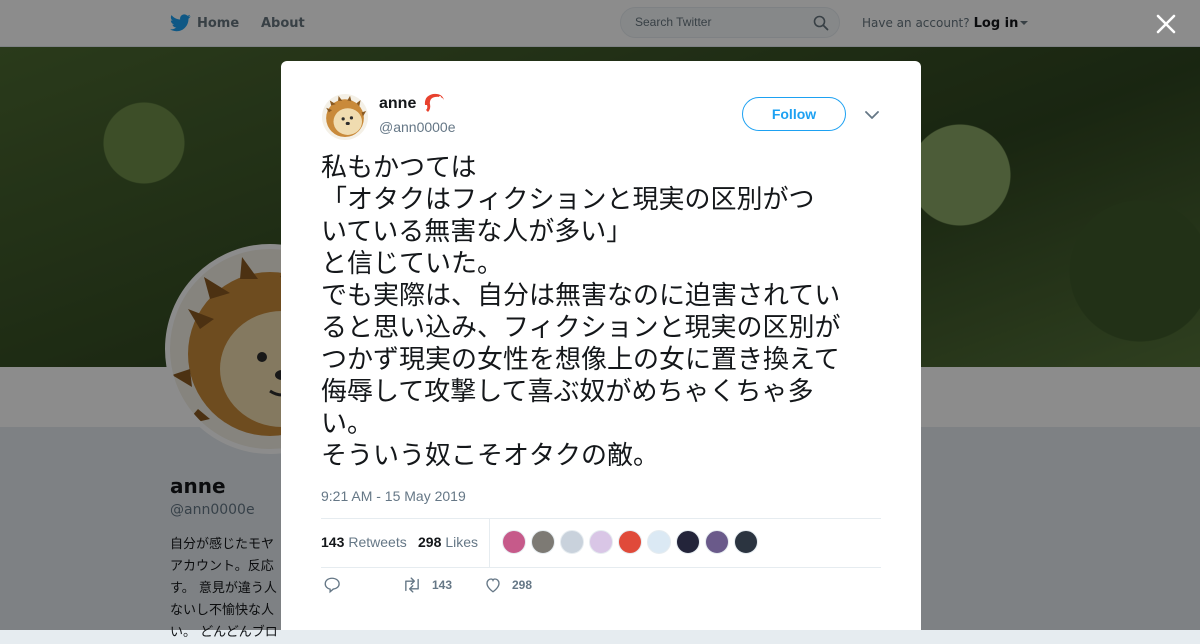 This screenshot has height=644, width=1200. I want to click on author-handle: @ann0000e, so click(417, 127).